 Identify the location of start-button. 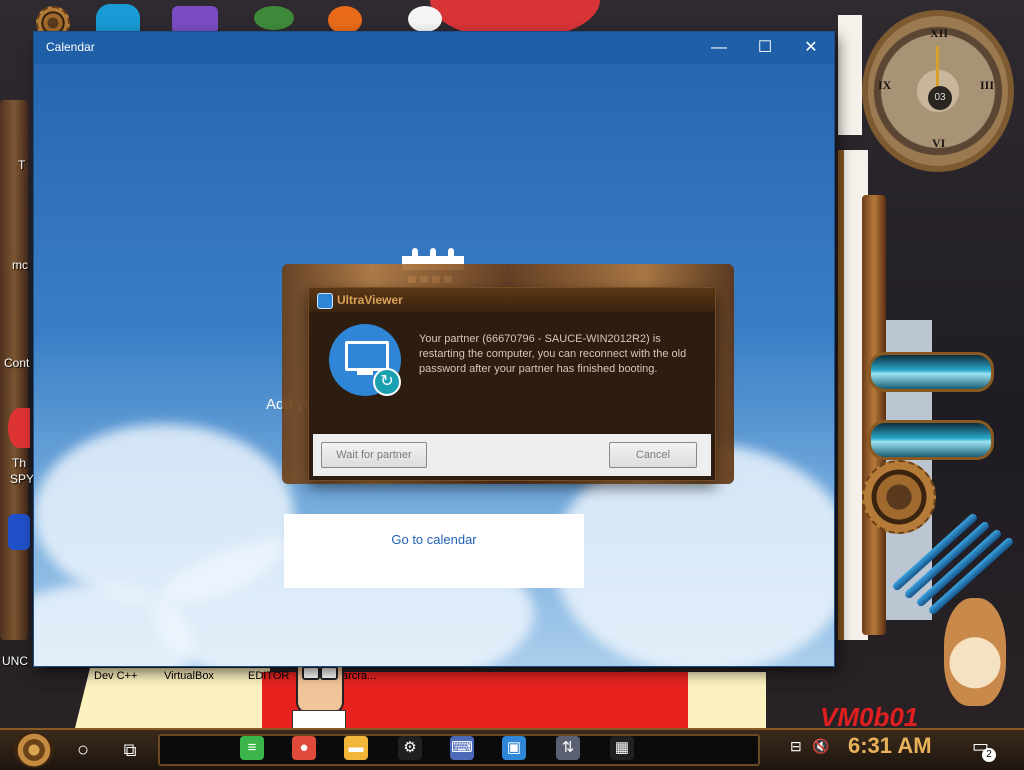
(34, 750).